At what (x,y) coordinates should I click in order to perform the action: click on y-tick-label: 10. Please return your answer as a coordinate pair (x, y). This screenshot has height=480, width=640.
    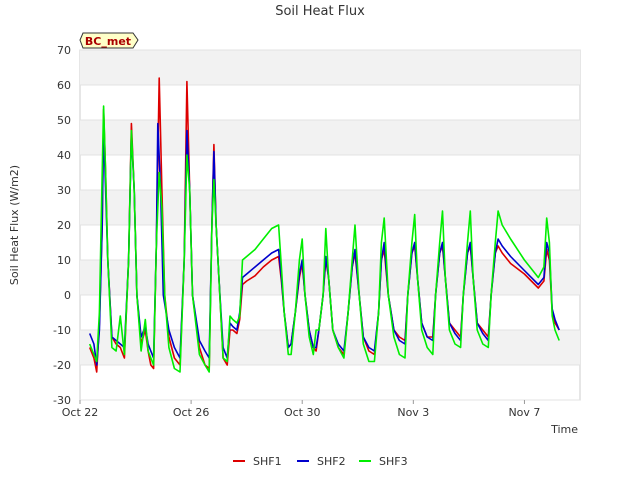
    Looking at the image, I should click on (64, 260).